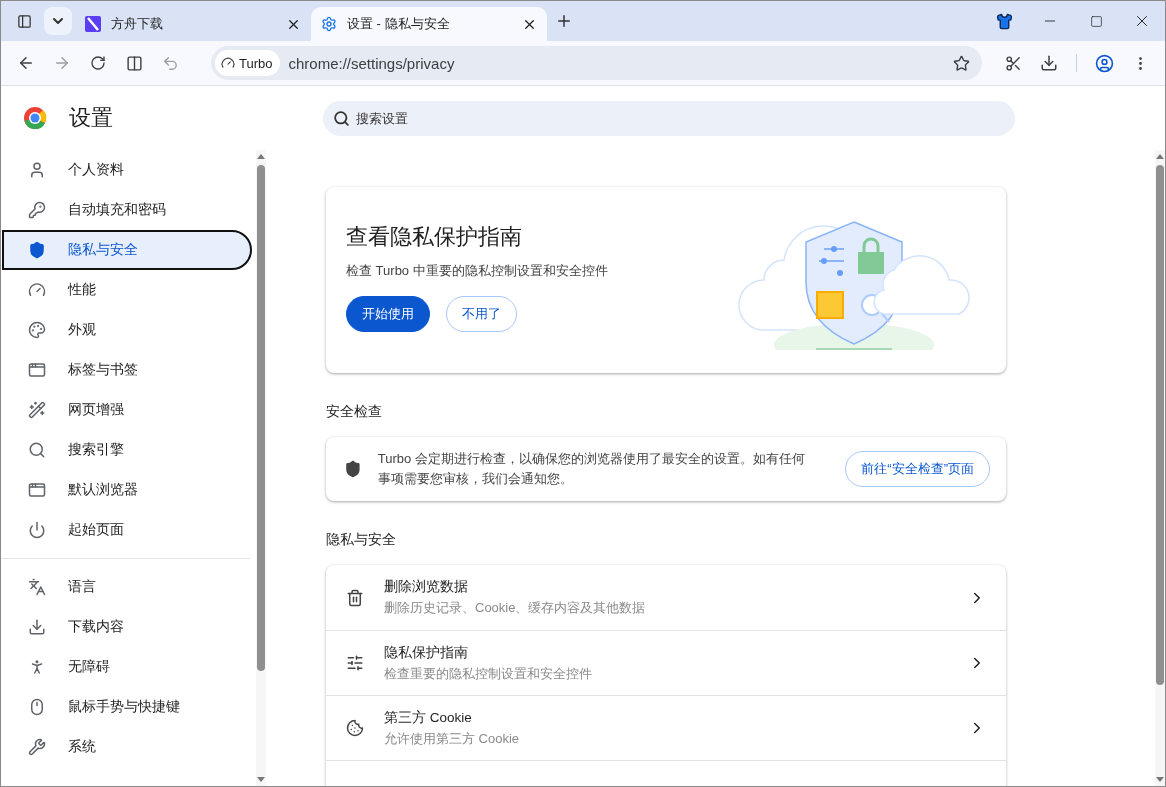 The height and width of the screenshot is (787, 1166). I want to click on sidebar-item: 系统, so click(127, 747).